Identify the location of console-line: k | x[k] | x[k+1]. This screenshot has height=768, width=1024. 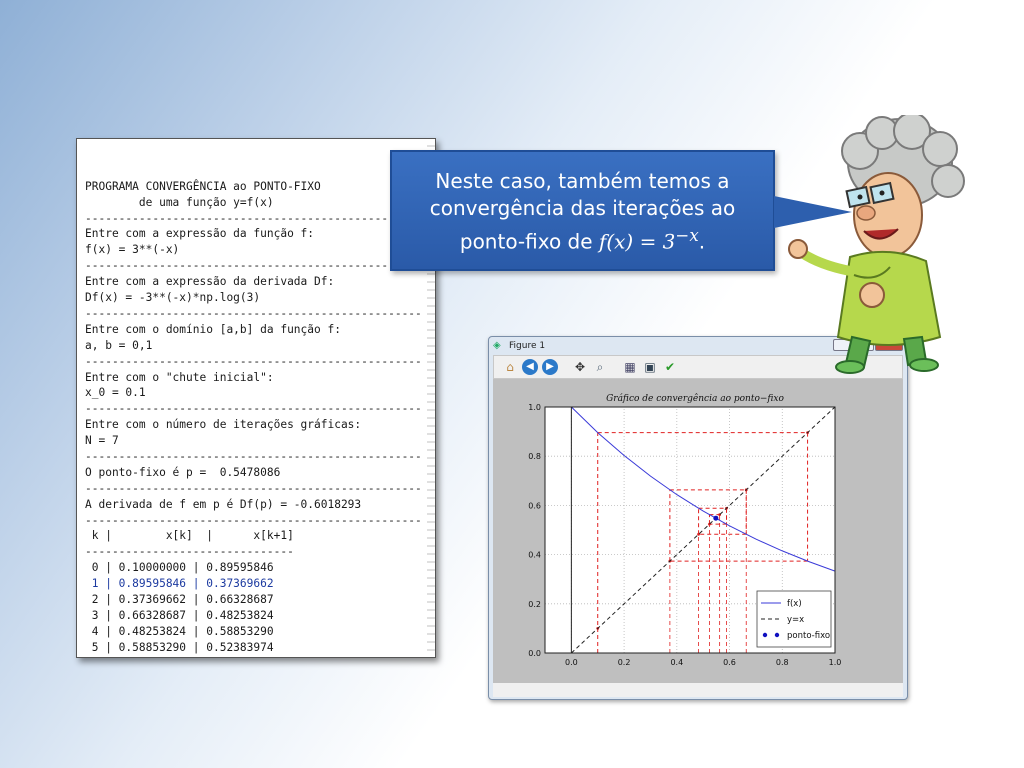
(189, 536).